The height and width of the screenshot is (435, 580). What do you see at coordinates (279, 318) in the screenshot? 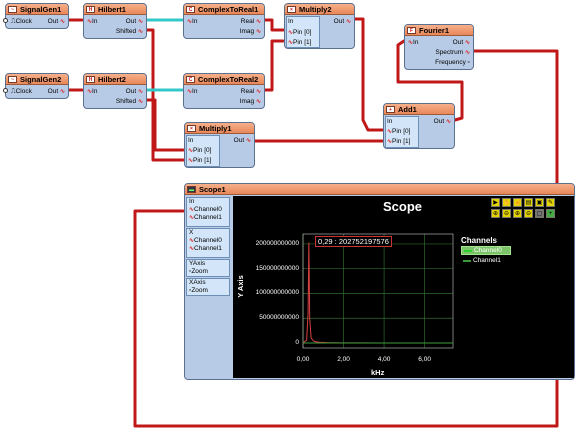
I see `y-tick-label: 50000000000` at bounding box center [279, 318].